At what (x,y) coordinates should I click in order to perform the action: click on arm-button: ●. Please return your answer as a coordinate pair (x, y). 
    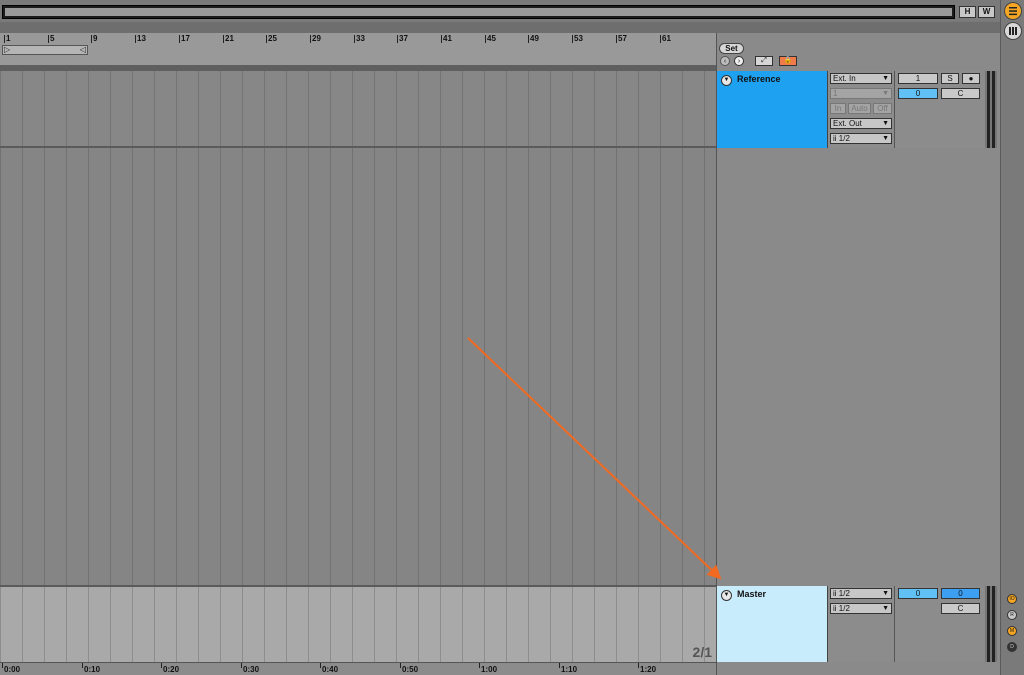
    Looking at the image, I should click on (971, 78).